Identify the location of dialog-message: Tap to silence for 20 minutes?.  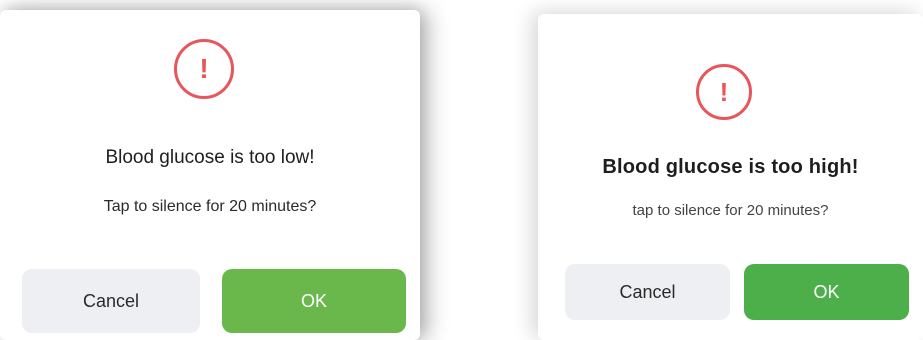
(210, 206).